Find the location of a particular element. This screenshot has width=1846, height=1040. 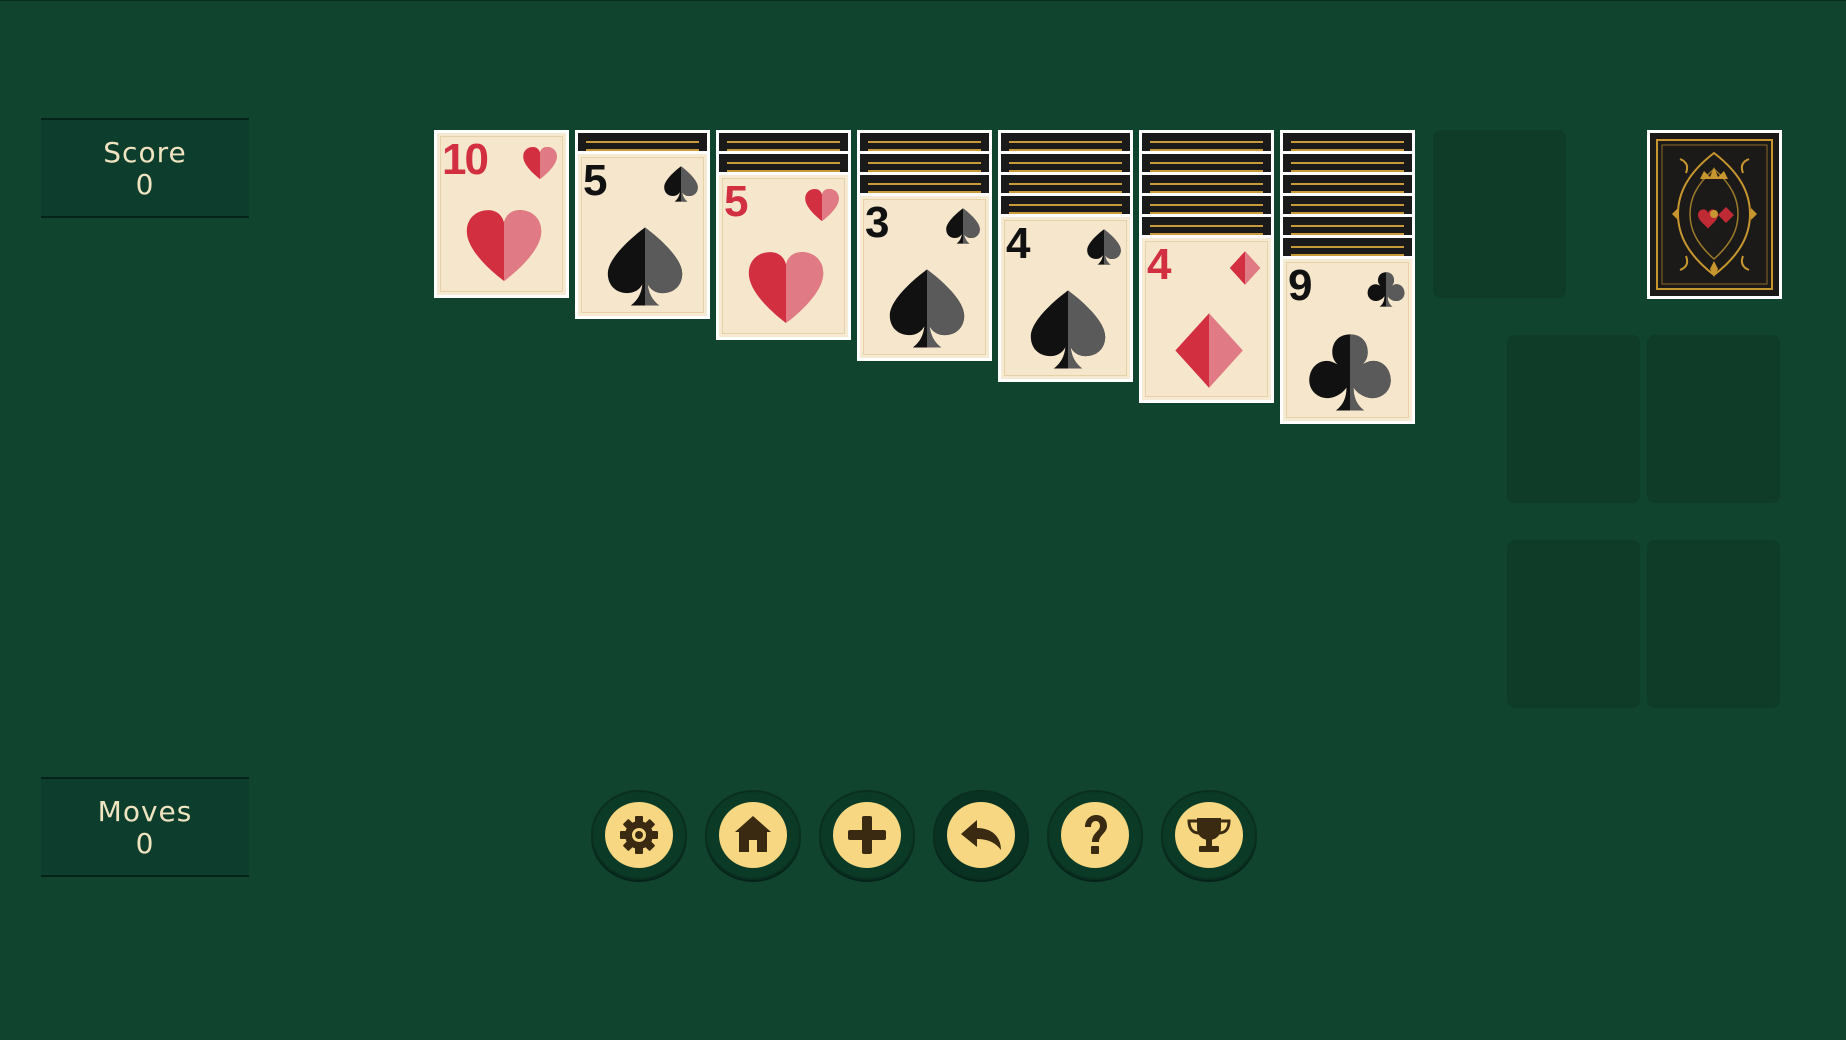

home-button is located at coordinates (753, 835).